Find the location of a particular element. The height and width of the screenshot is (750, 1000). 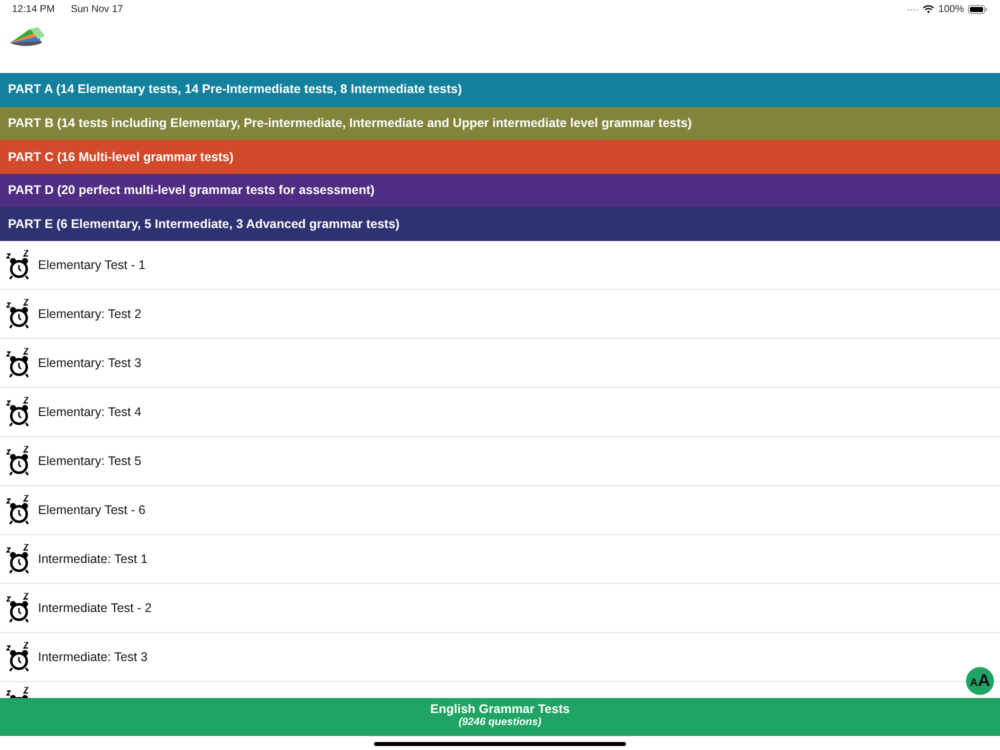

test-title: Elementary: Test 5 is located at coordinates (90, 461).